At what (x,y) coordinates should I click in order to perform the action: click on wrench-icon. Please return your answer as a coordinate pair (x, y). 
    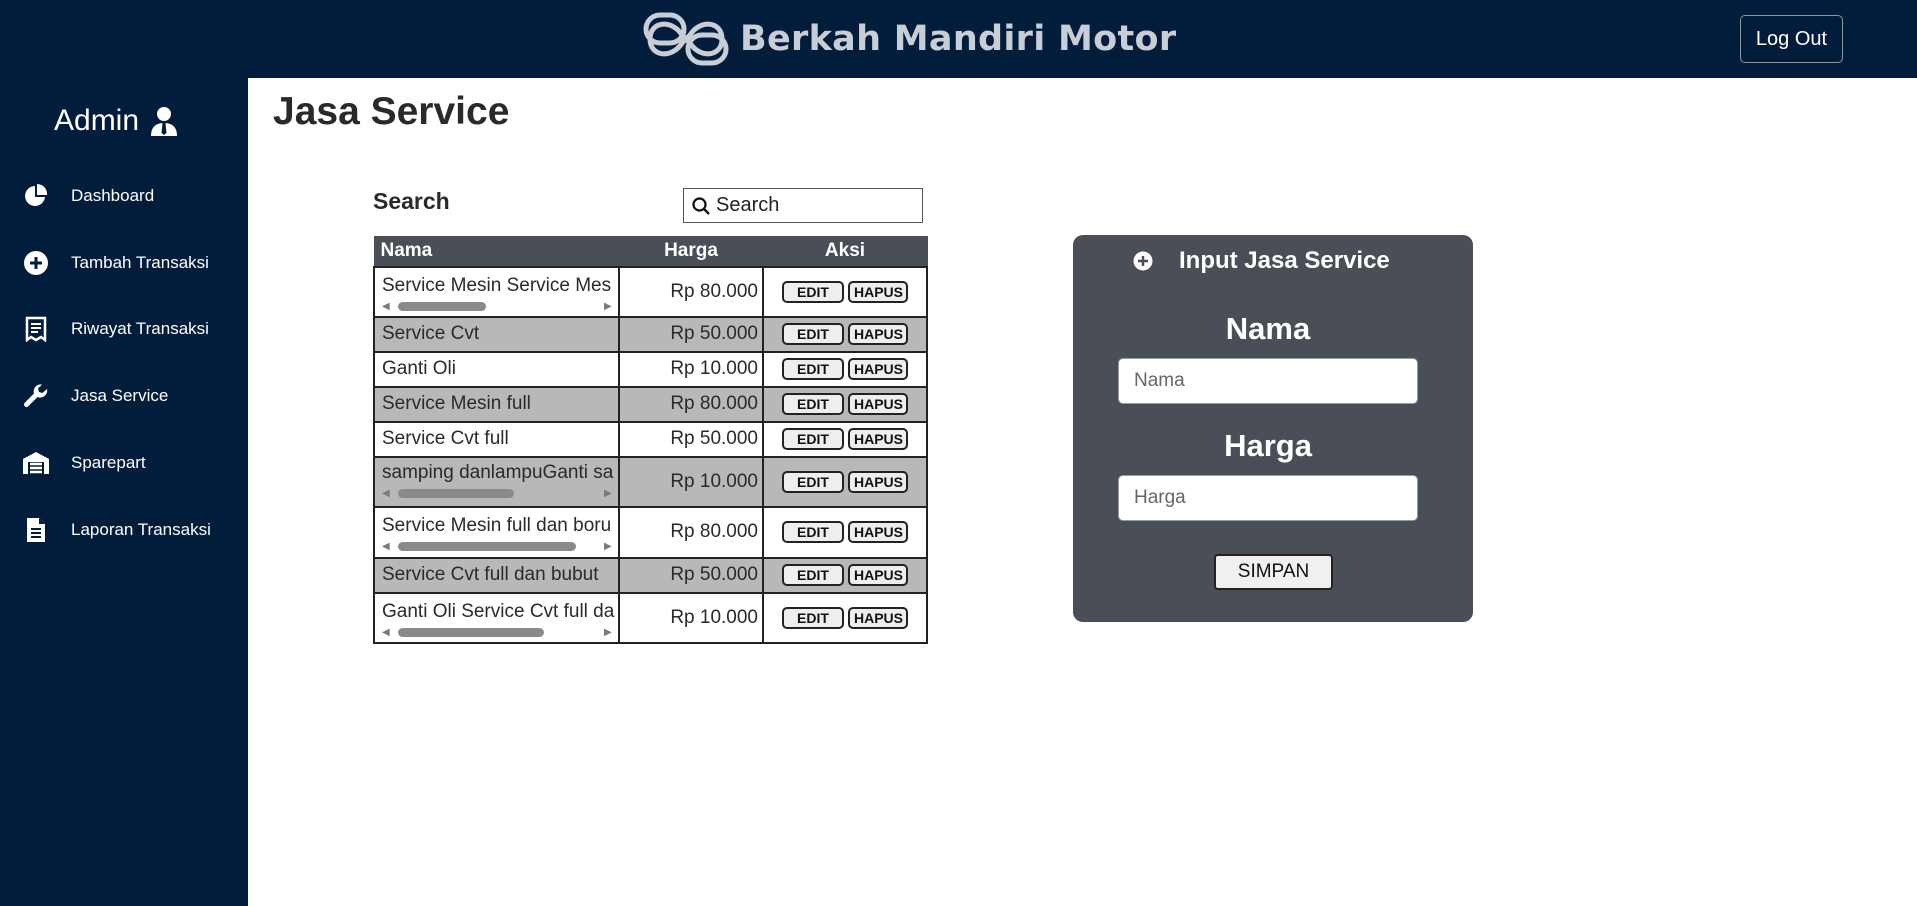
    Looking at the image, I should click on (36, 396).